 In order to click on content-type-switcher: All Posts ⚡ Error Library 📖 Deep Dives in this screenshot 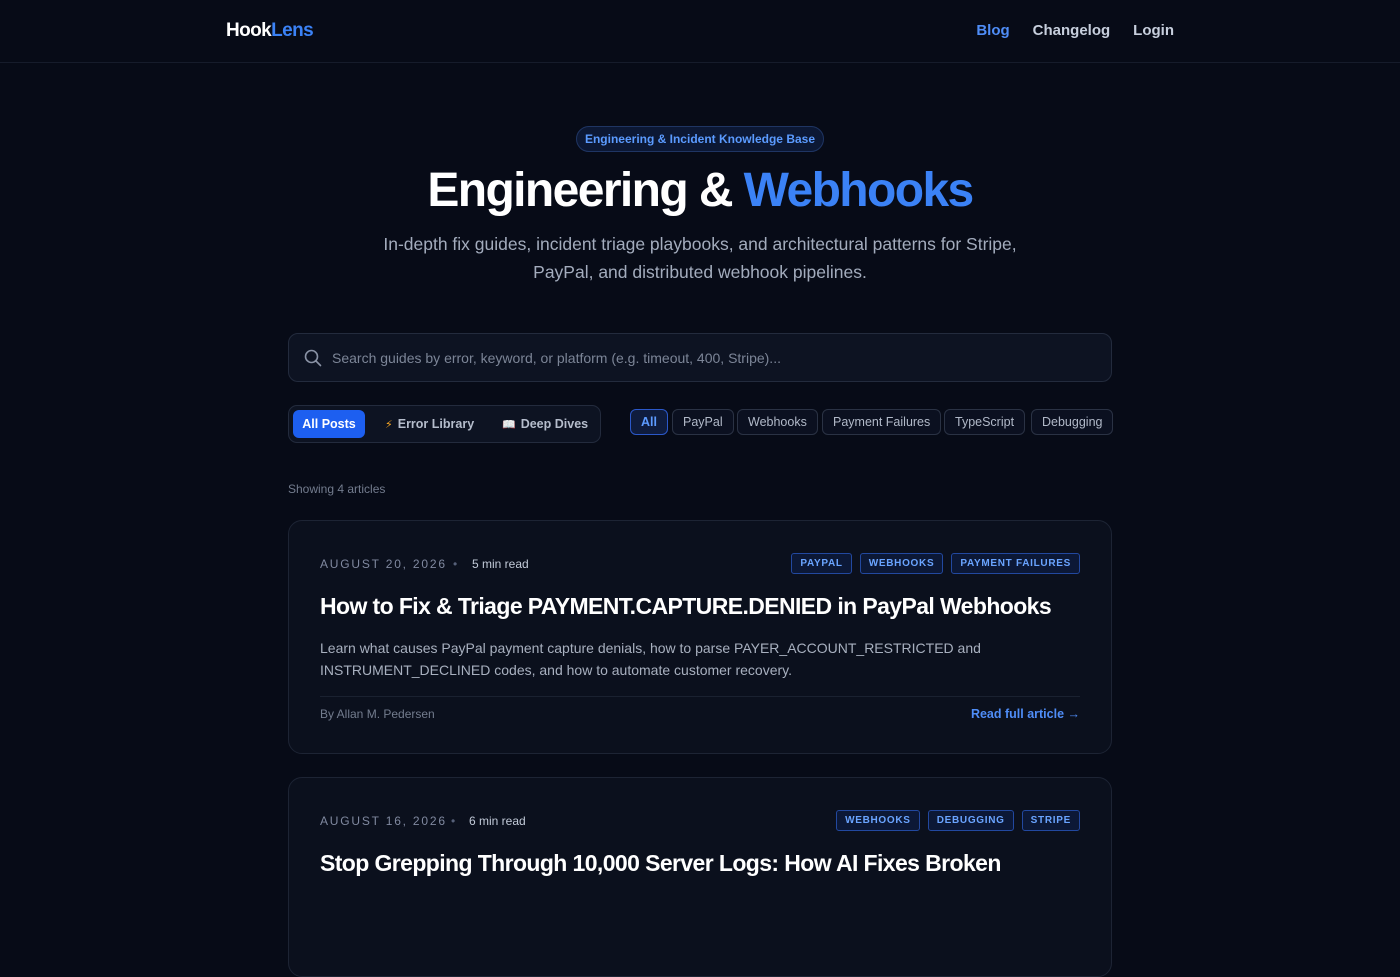, I will do `click(444, 424)`.